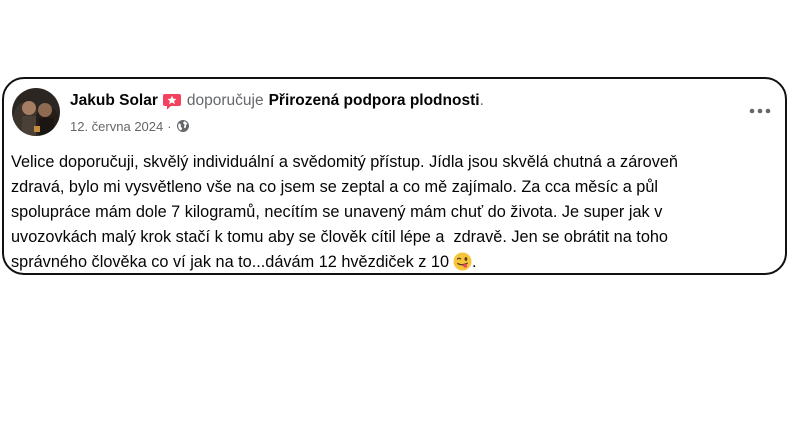 The height and width of the screenshot is (432, 795). What do you see at coordinates (36, 112) in the screenshot?
I see `author-avatar` at bounding box center [36, 112].